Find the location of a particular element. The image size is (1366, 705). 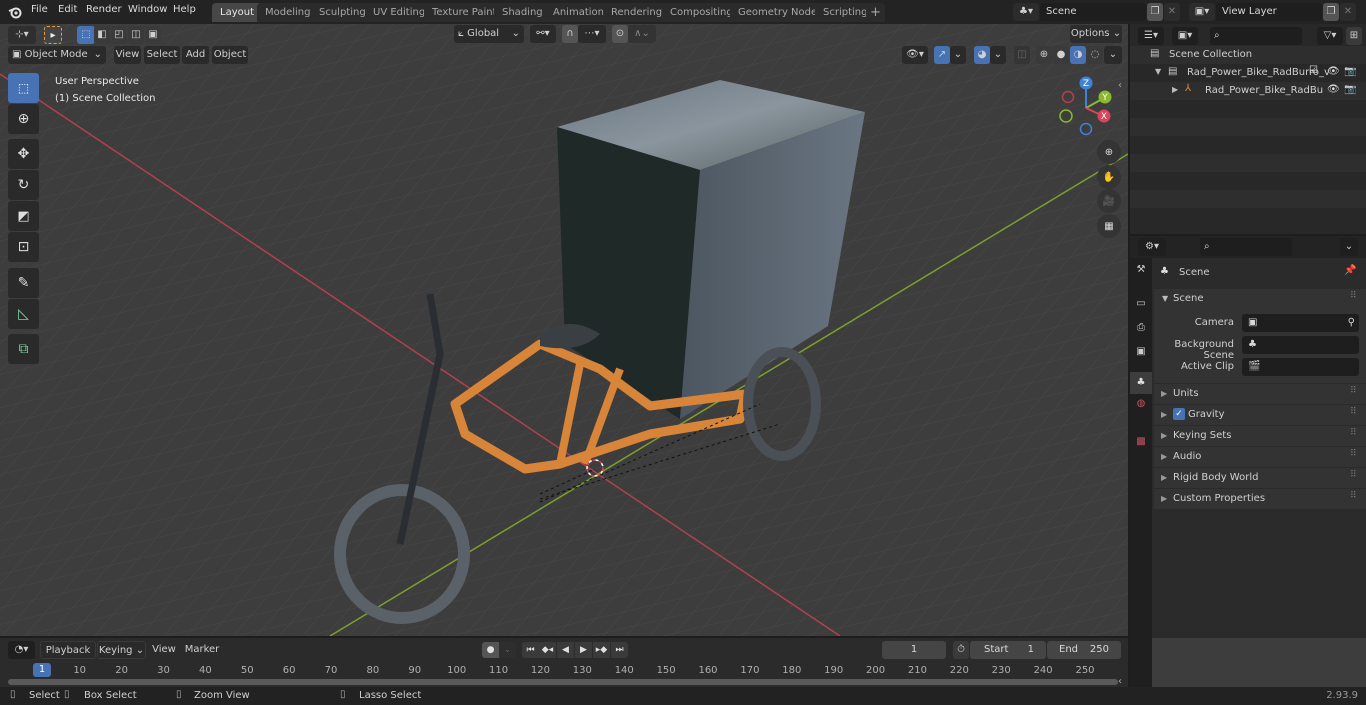

snap-target-dropdown: ⋯▾ is located at coordinates (592, 34).